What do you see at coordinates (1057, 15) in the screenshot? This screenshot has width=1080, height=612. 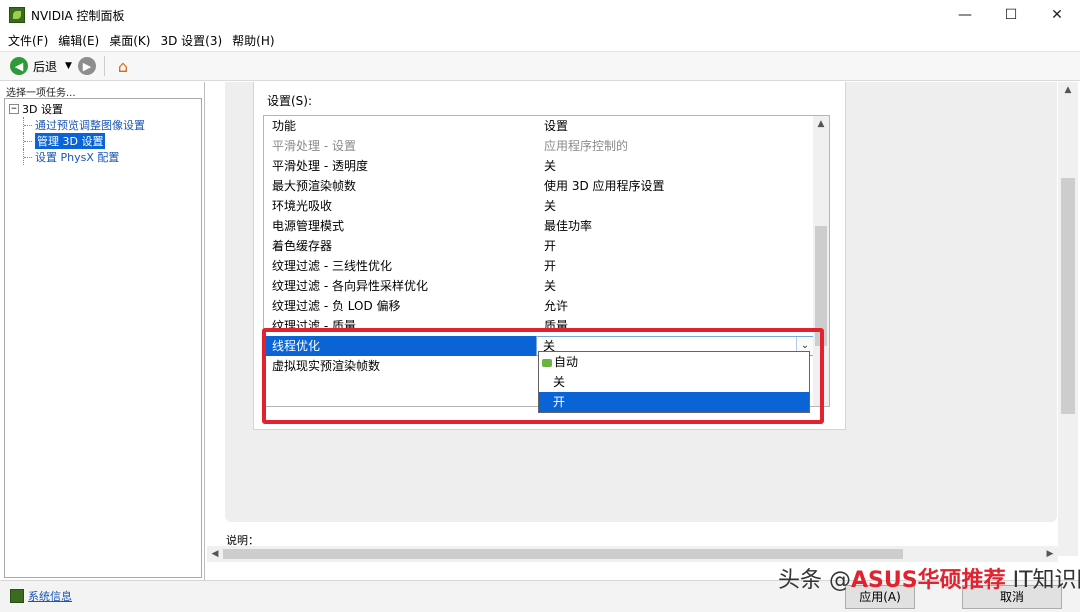 I see `close-button: ✕` at bounding box center [1057, 15].